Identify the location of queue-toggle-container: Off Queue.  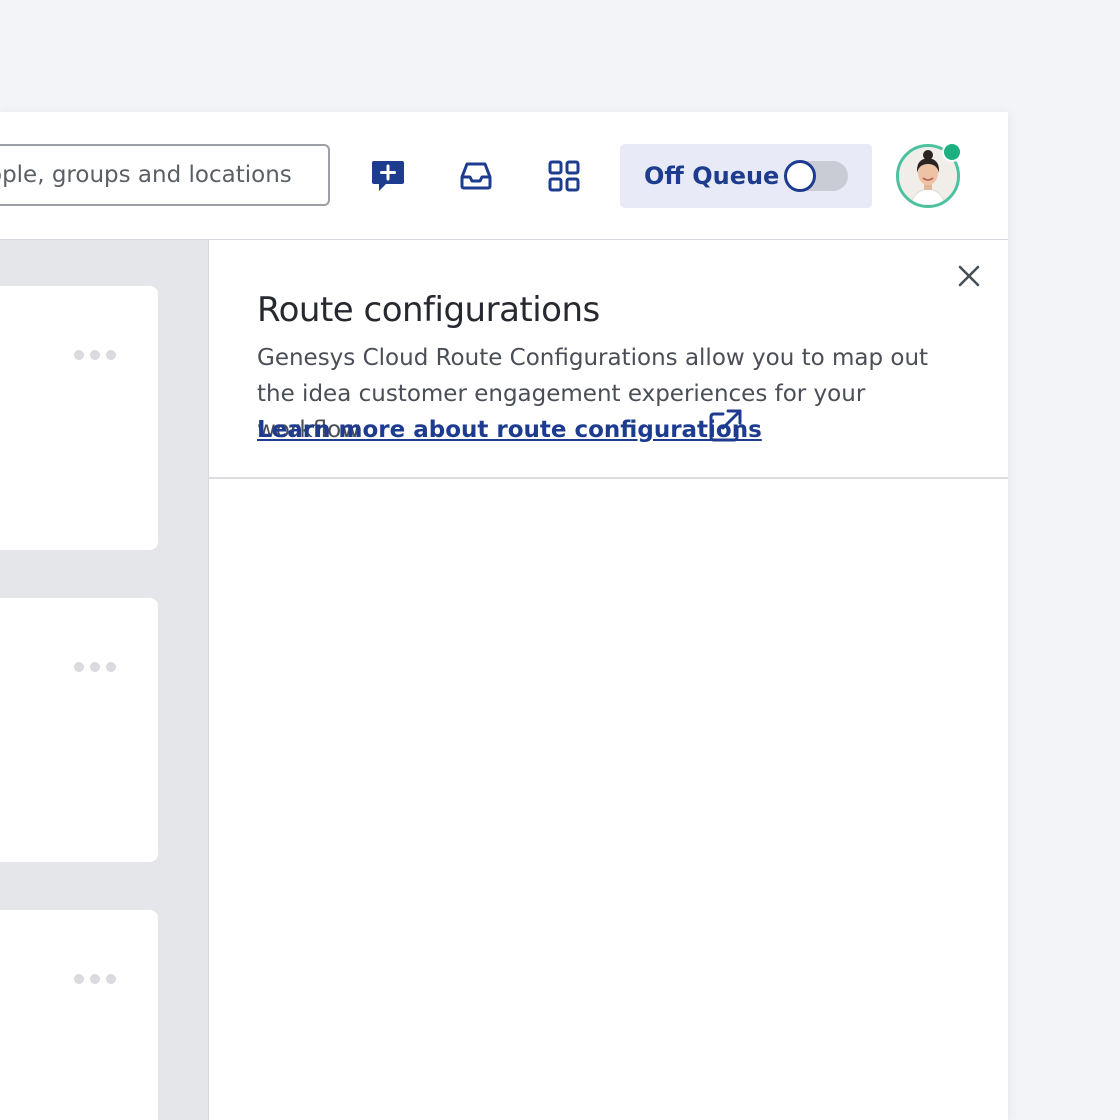
(746, 176).